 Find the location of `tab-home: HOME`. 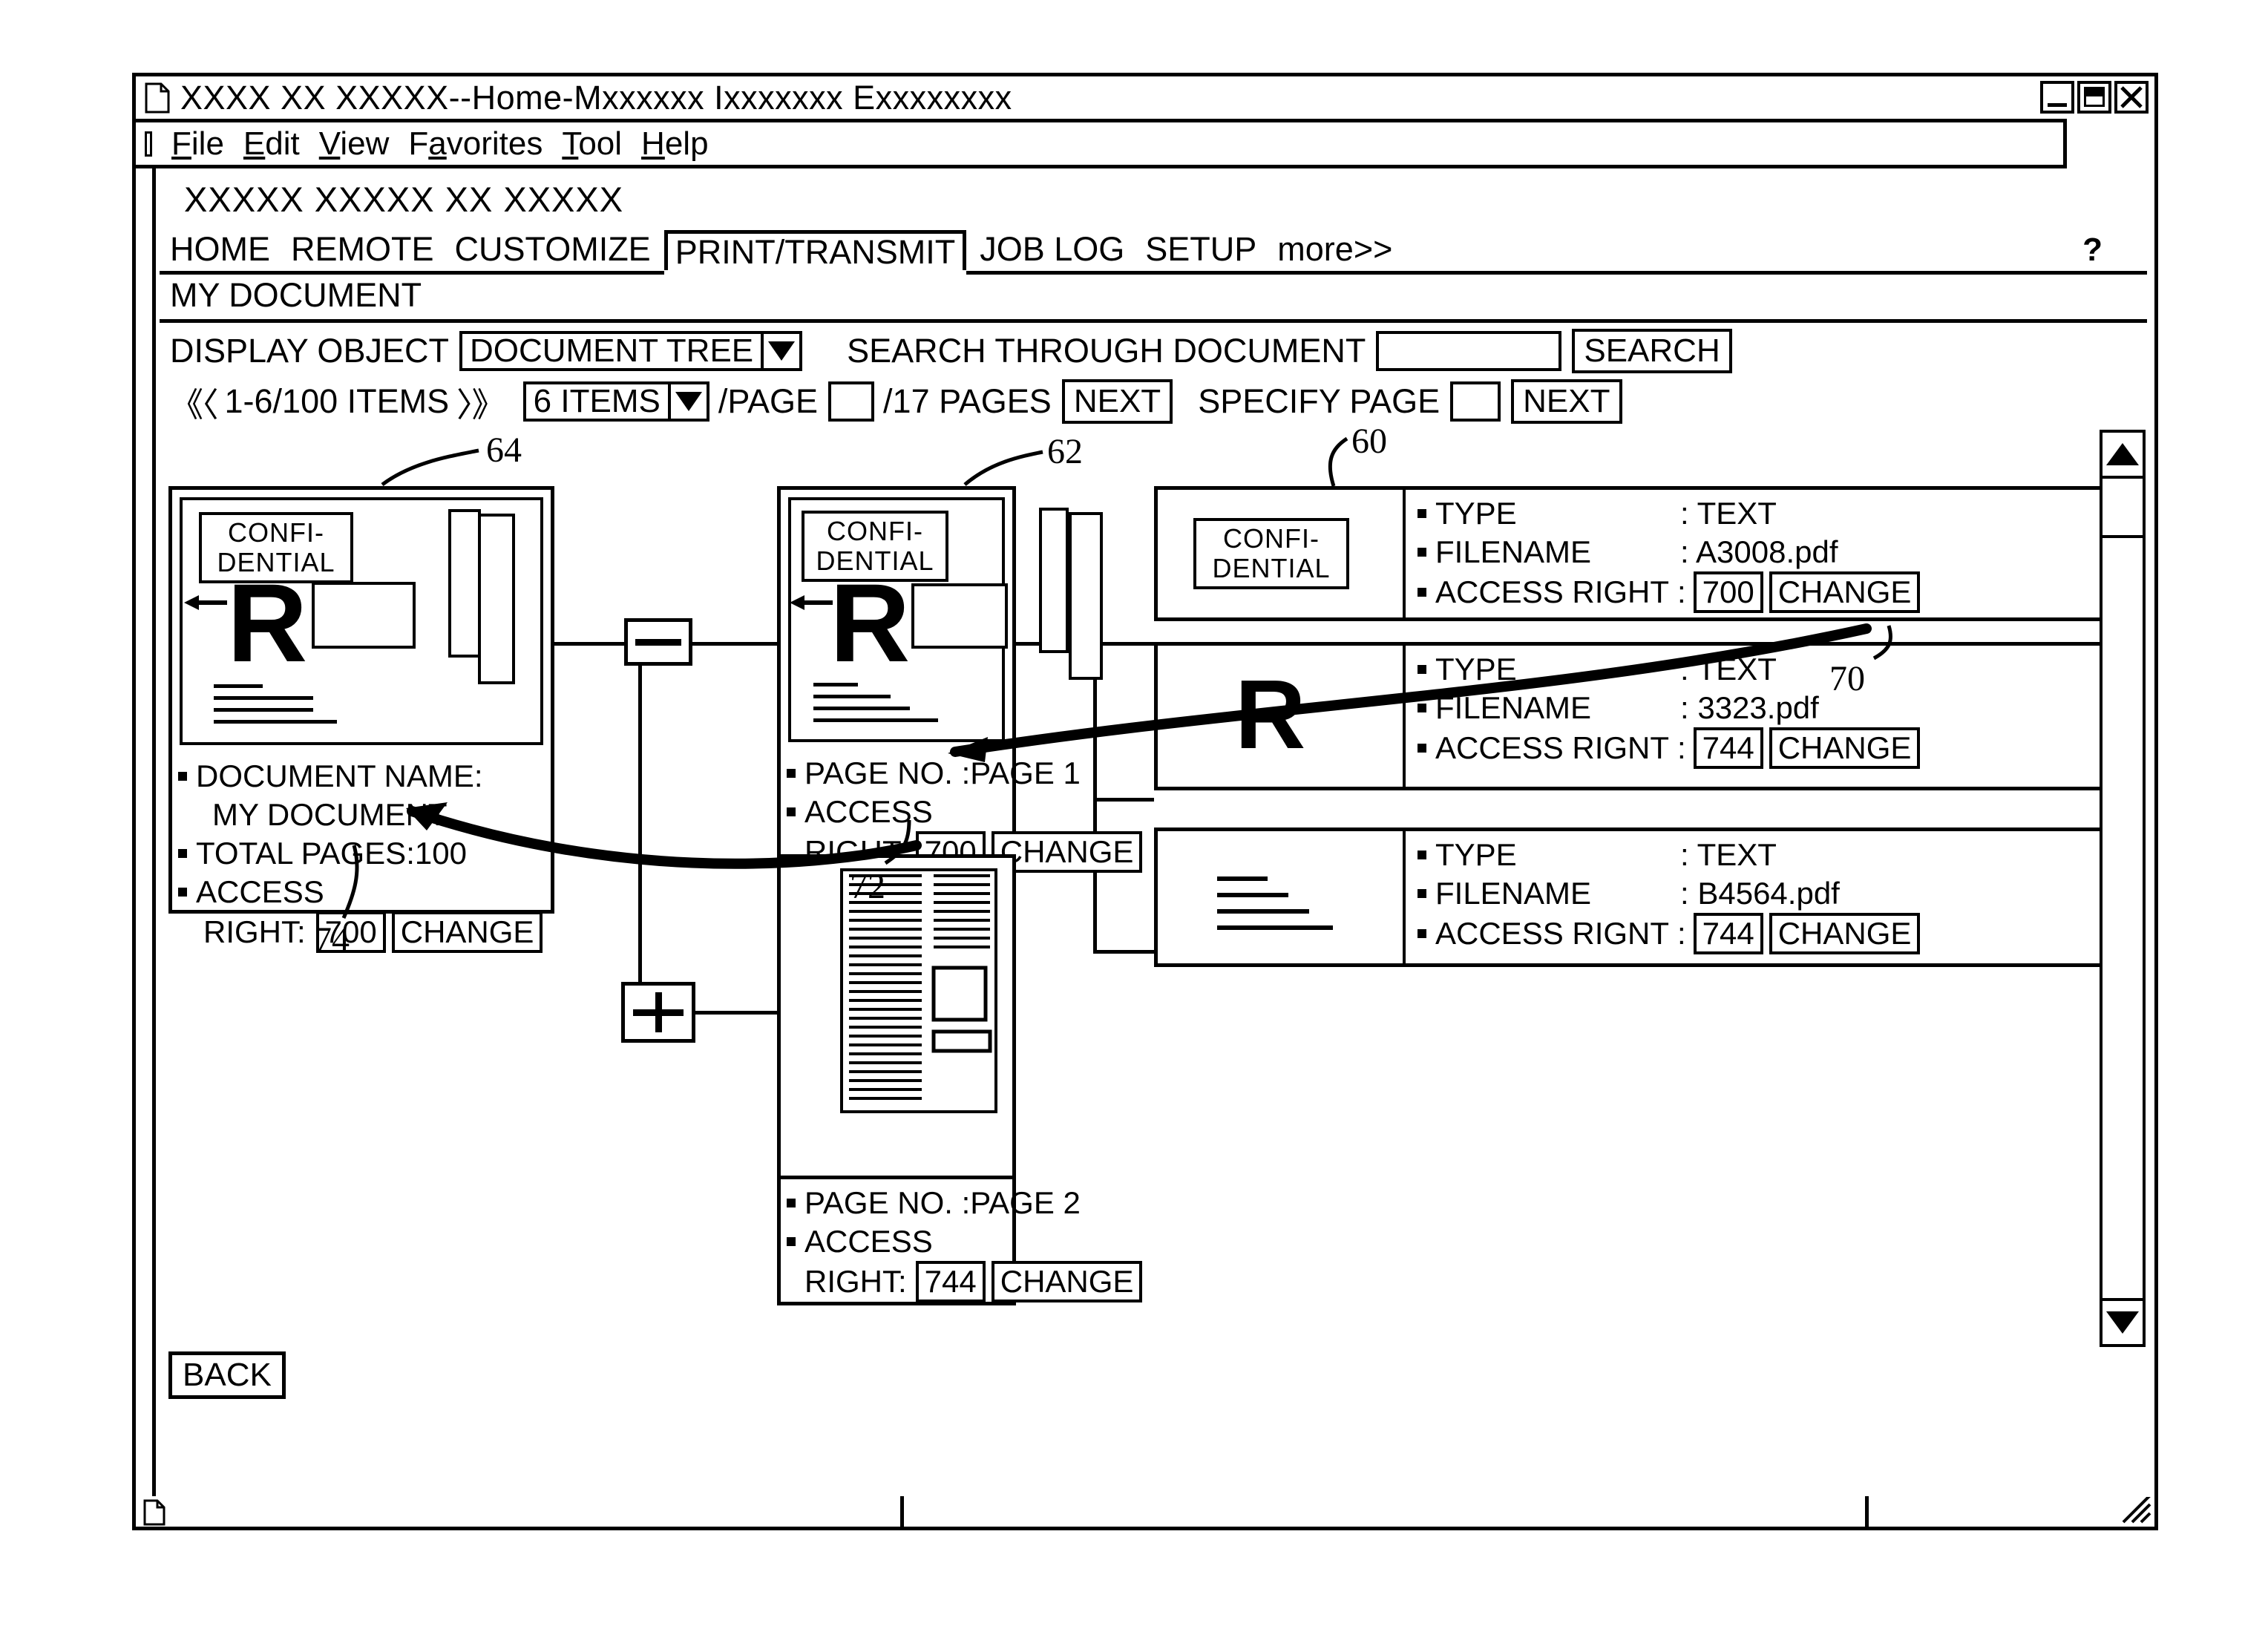

tab-home: HOME is located at coordinates (220, 249).